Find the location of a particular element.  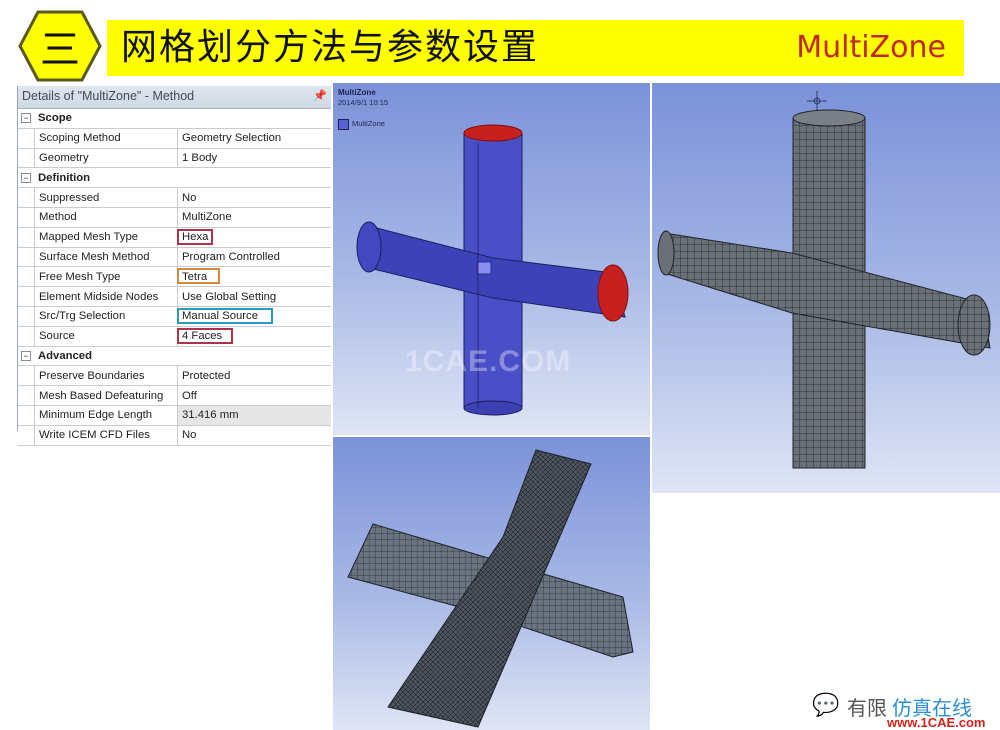

cross-geometry-model is located at coordinates (492, 270).